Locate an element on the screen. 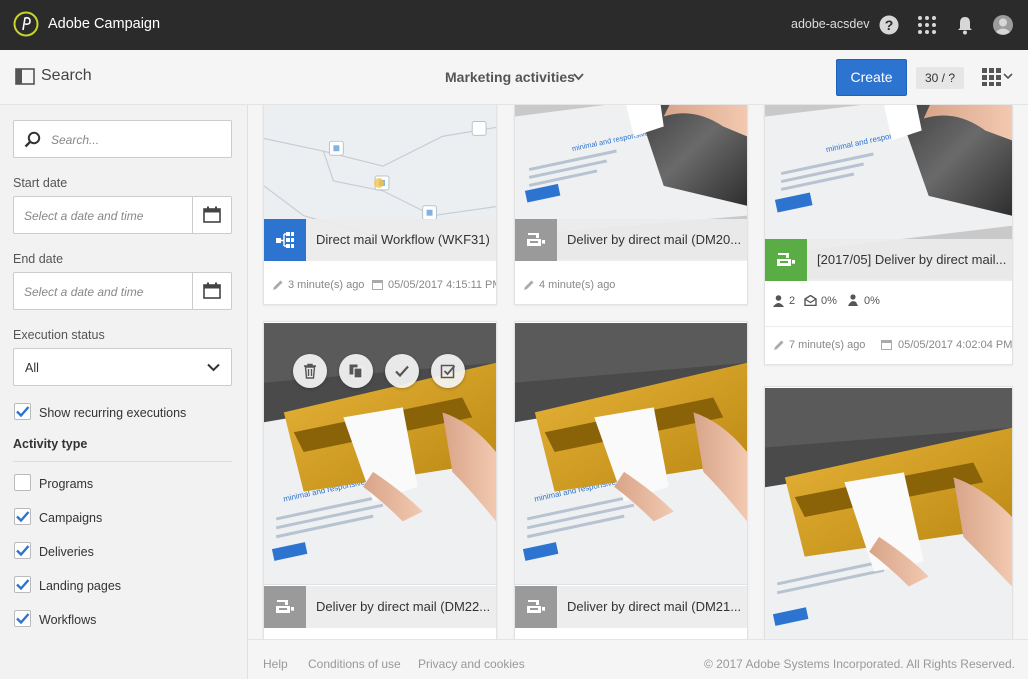 This screenshot has width=1028, height=679. privacy-link: Privacy and cookies is located at coordinates (471, 664).